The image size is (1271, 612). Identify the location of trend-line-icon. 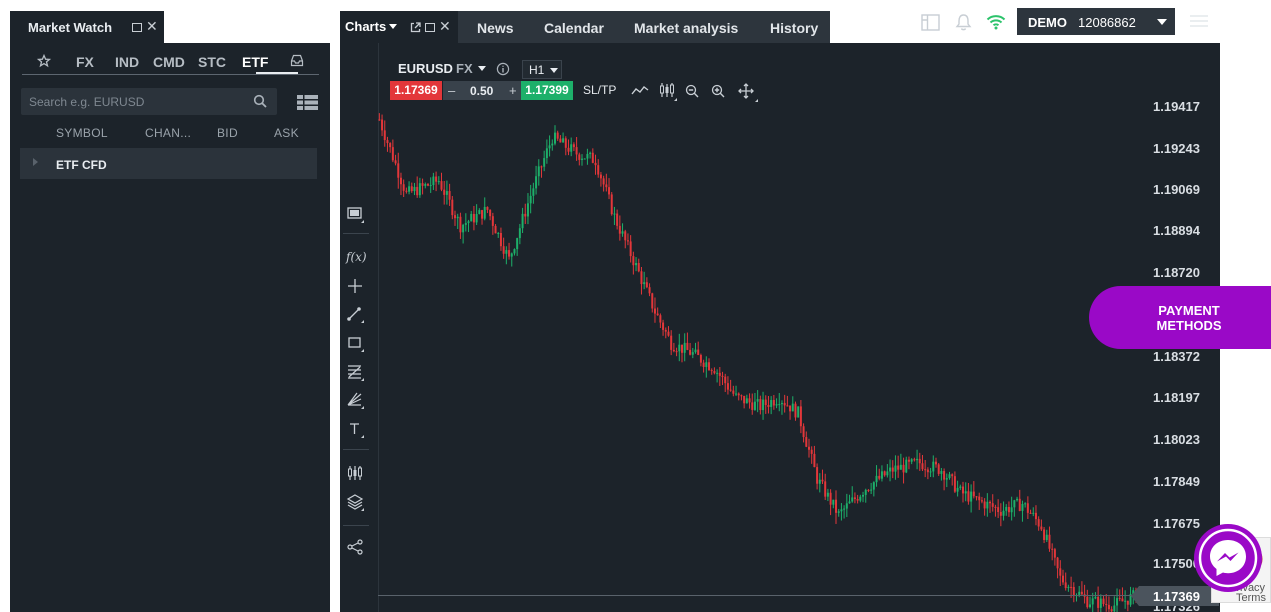
(355, 314).